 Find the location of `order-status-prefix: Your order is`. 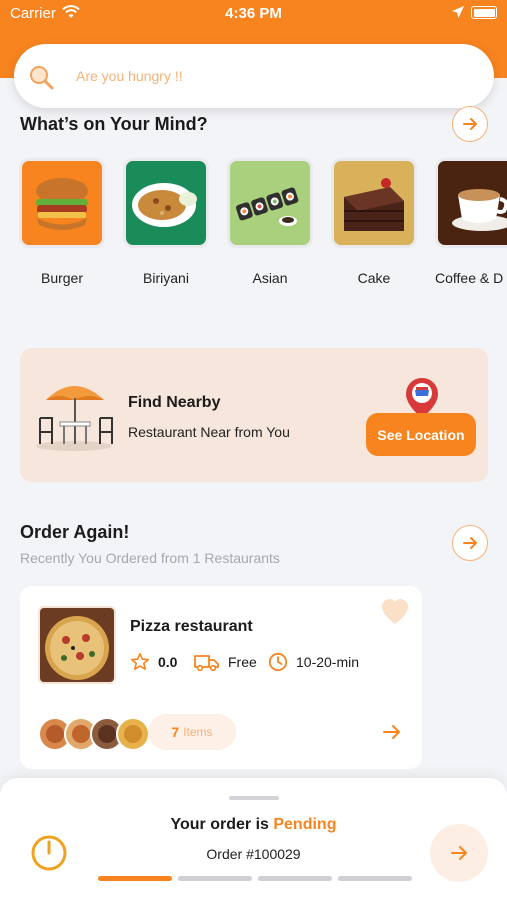

order-status-prefix: Your order is is located at coordinates (219, 824).